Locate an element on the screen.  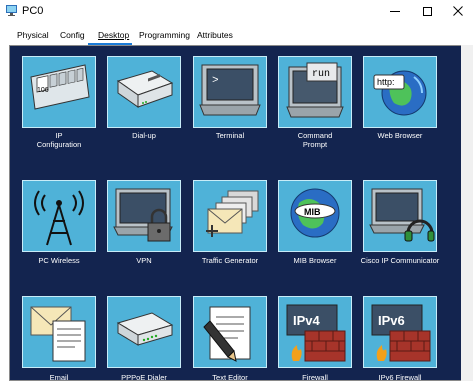
ipv6-firewall-icon: IPv6 is located at coordinates (401, 333).